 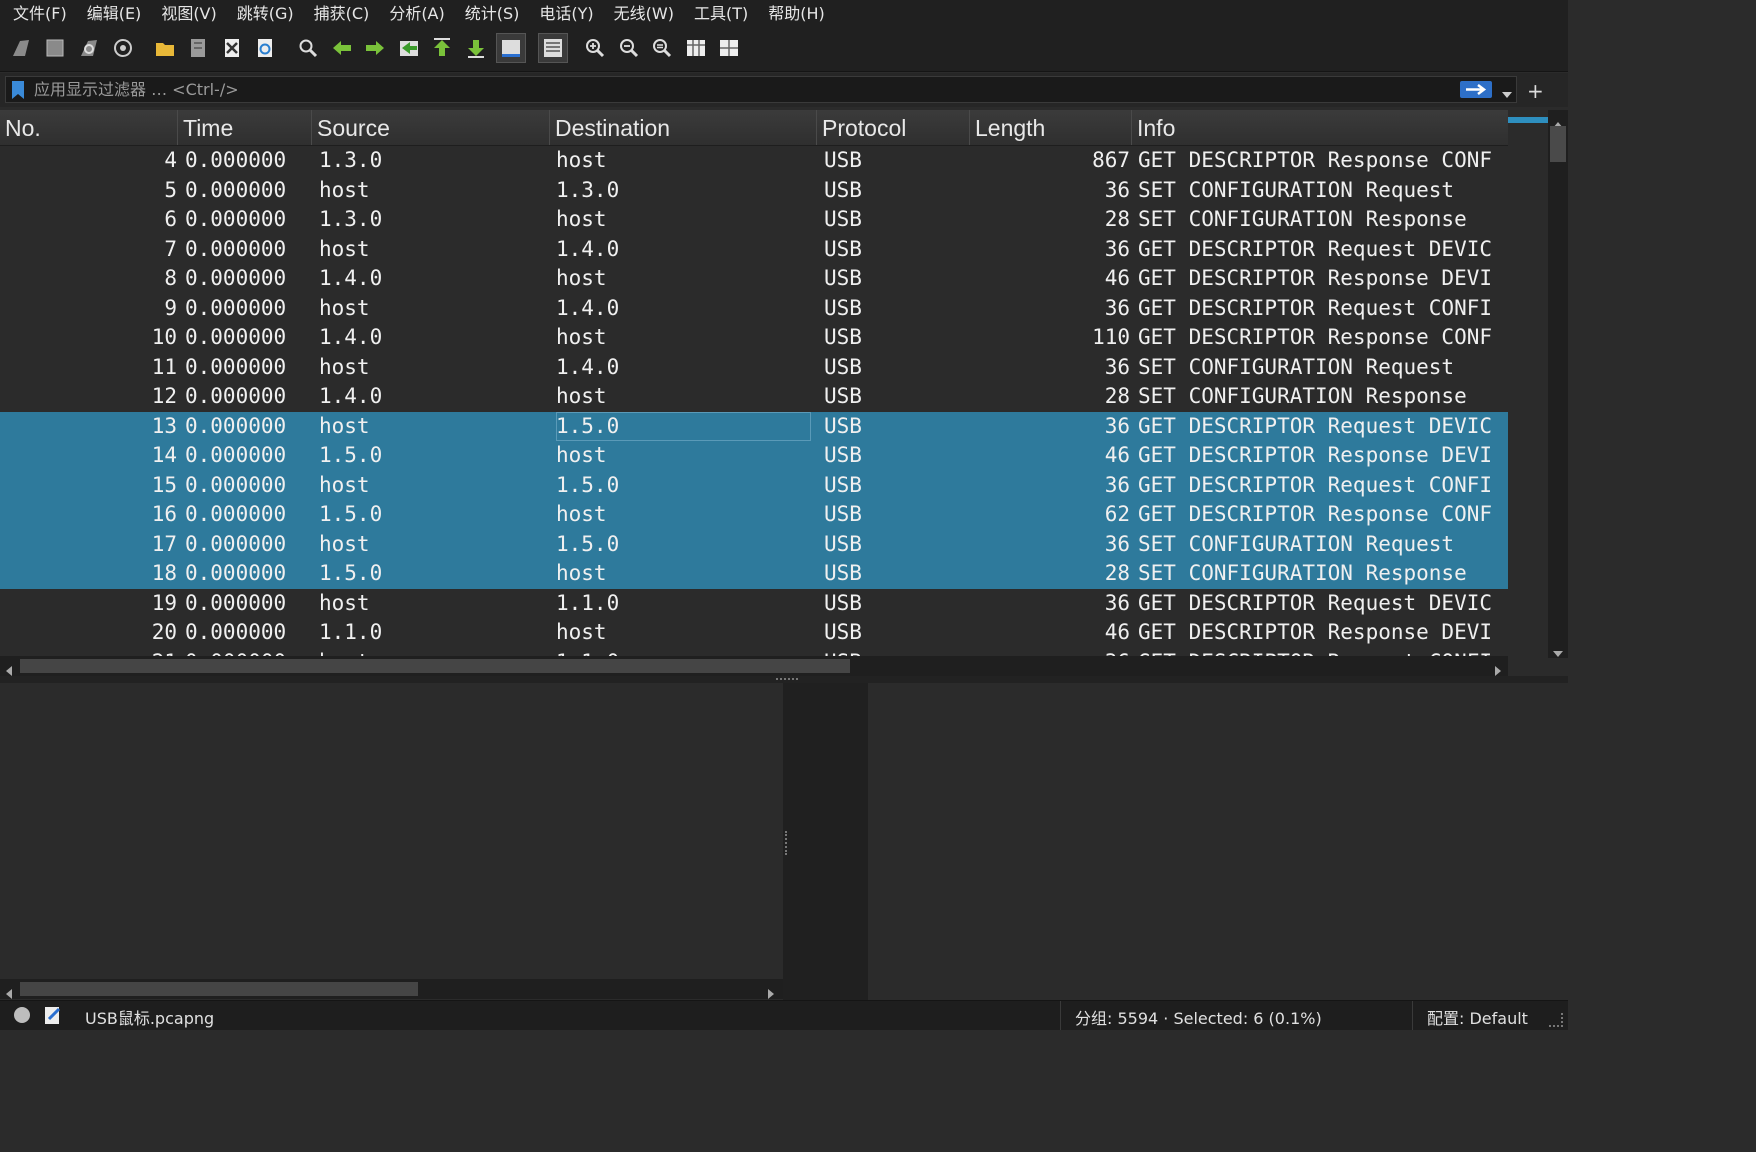 I want to click on go-to-packet-icon, so click(x=409, y=48).